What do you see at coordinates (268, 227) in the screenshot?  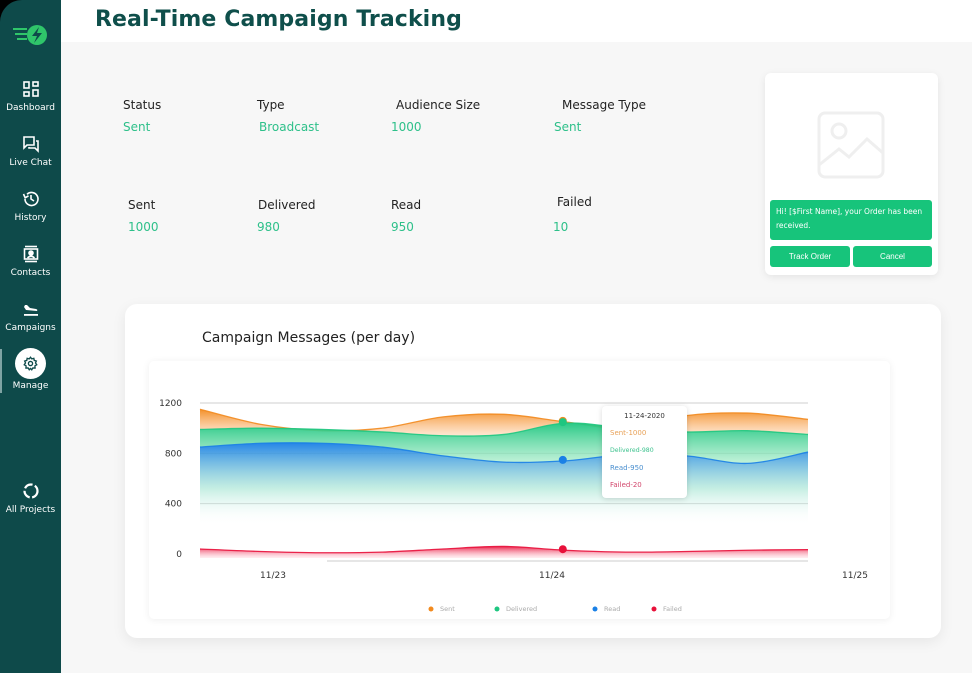 I see `stat-value: 980` at bounding box center [268, 227].